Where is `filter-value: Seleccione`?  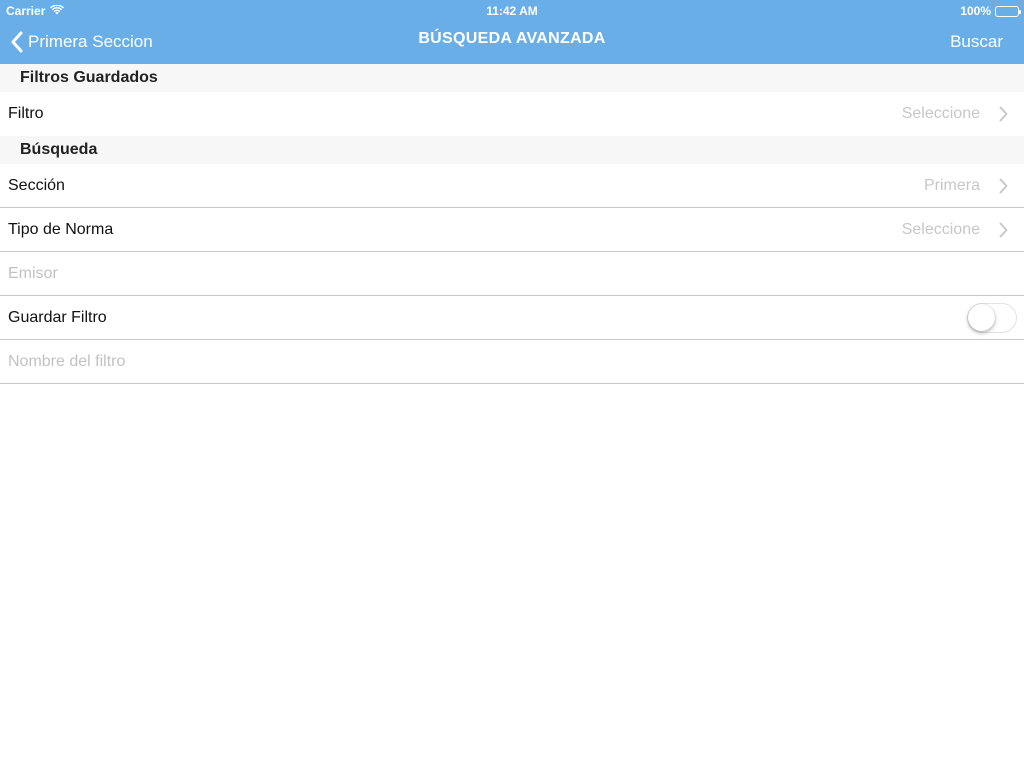 filter-value: Seleccione is located at coordinates (940, 113).